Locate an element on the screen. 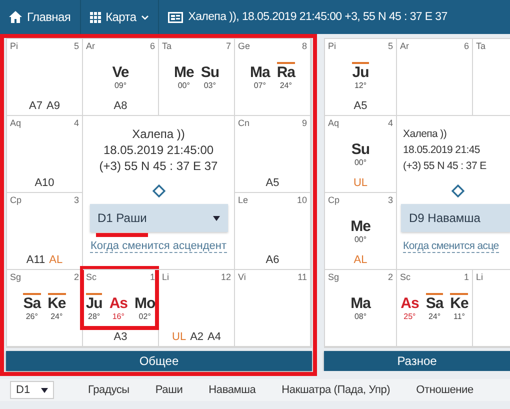 The image size is (510, 409). column-header: Градусы is located at coordinates (109, 390).